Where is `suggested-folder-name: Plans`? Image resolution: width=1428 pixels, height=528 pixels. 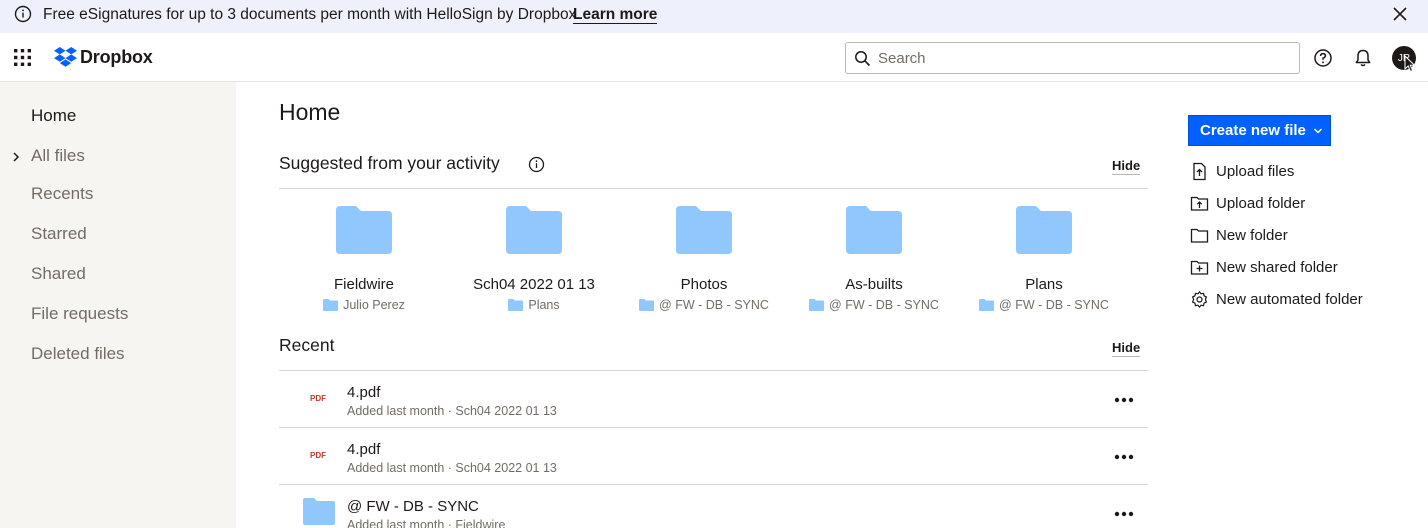
suggested-folder-name: Plans is located at coordinates (1044, 284).